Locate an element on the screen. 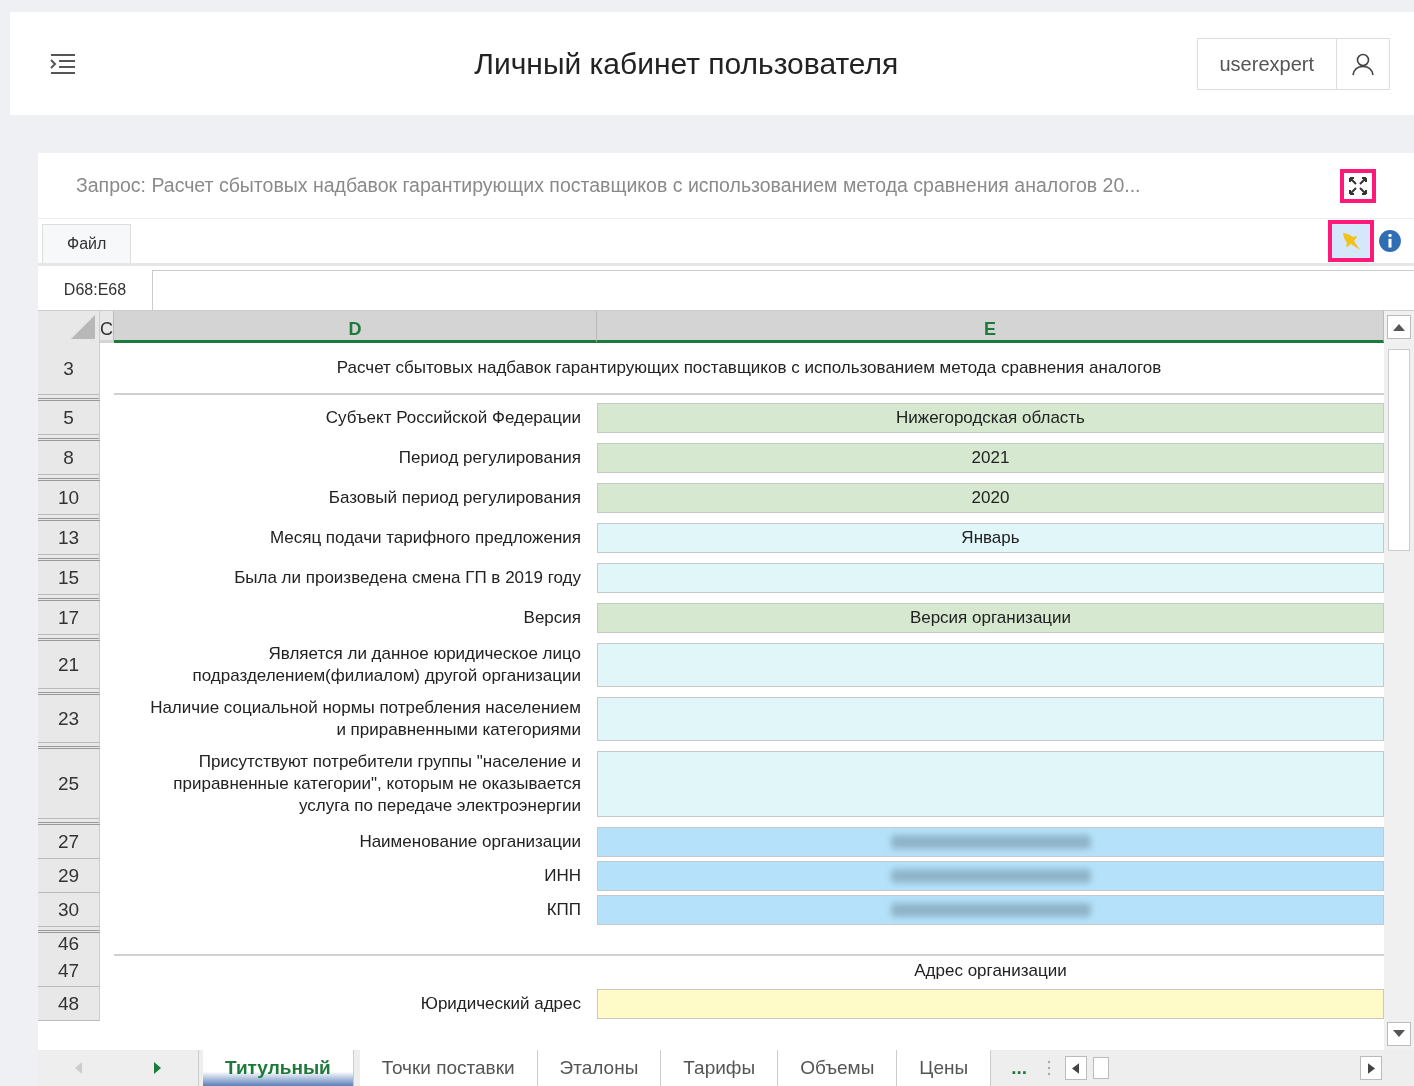 Image resolution: width=1414 pixels, height=1086 pixels. row-header: 5 is located at coordinates (69, 418).